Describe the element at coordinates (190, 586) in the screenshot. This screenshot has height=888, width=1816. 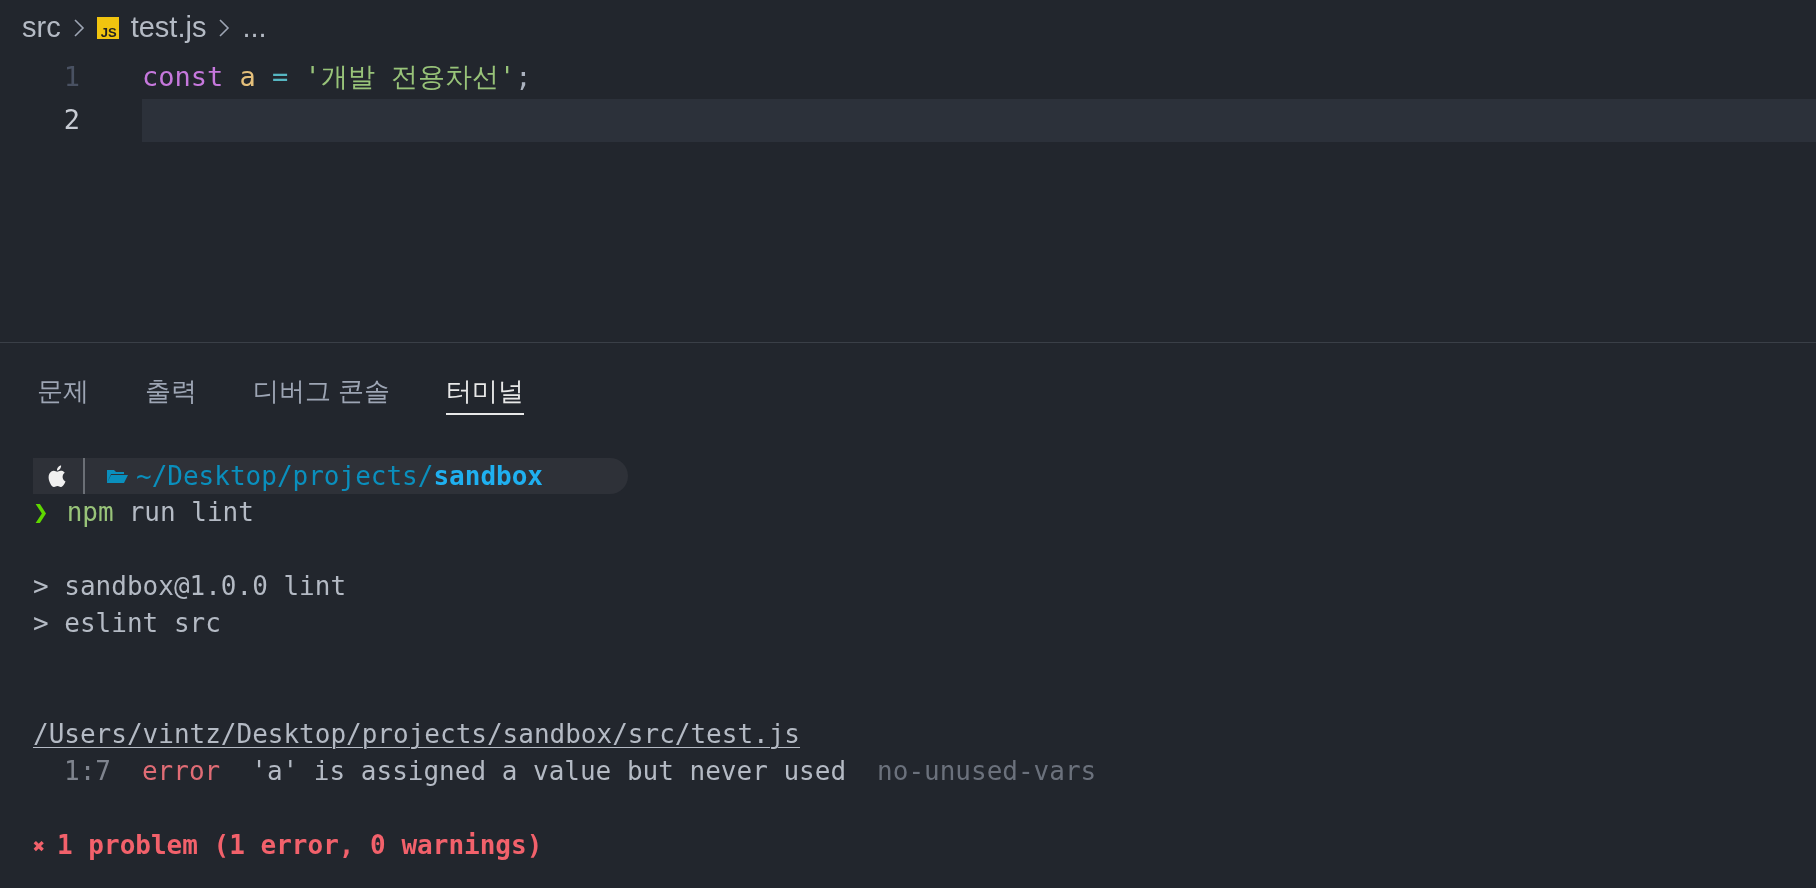
I see `terminal-output: > sandbox@1.0.0 lint` at that location.